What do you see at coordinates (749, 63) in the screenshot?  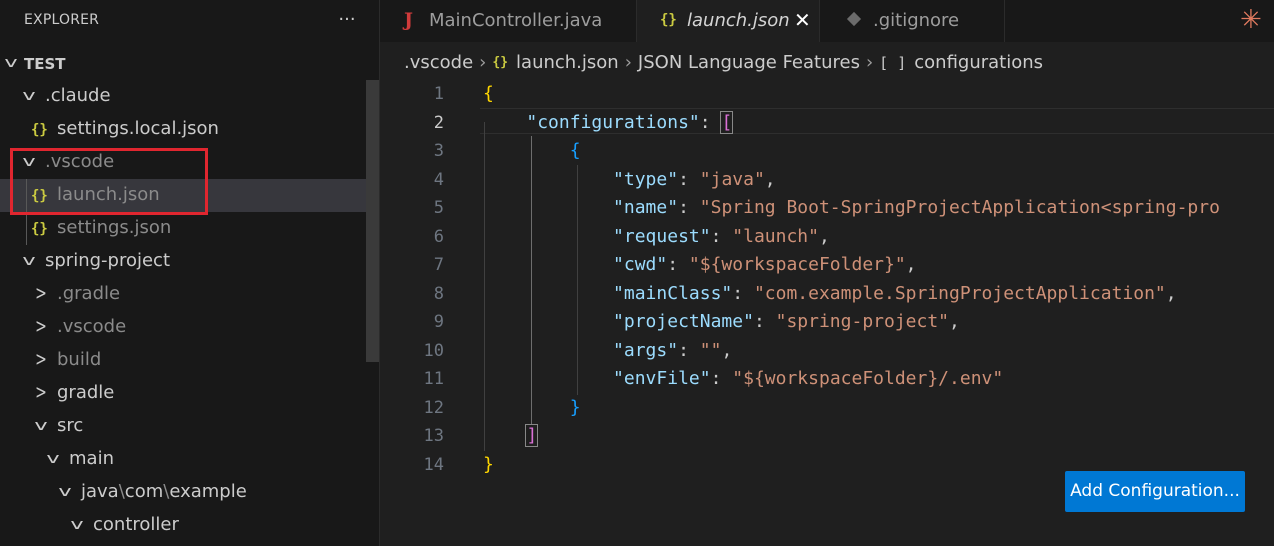 I see `breadcrumb-item: JSON Language Features` at bounding box center [749, 63].